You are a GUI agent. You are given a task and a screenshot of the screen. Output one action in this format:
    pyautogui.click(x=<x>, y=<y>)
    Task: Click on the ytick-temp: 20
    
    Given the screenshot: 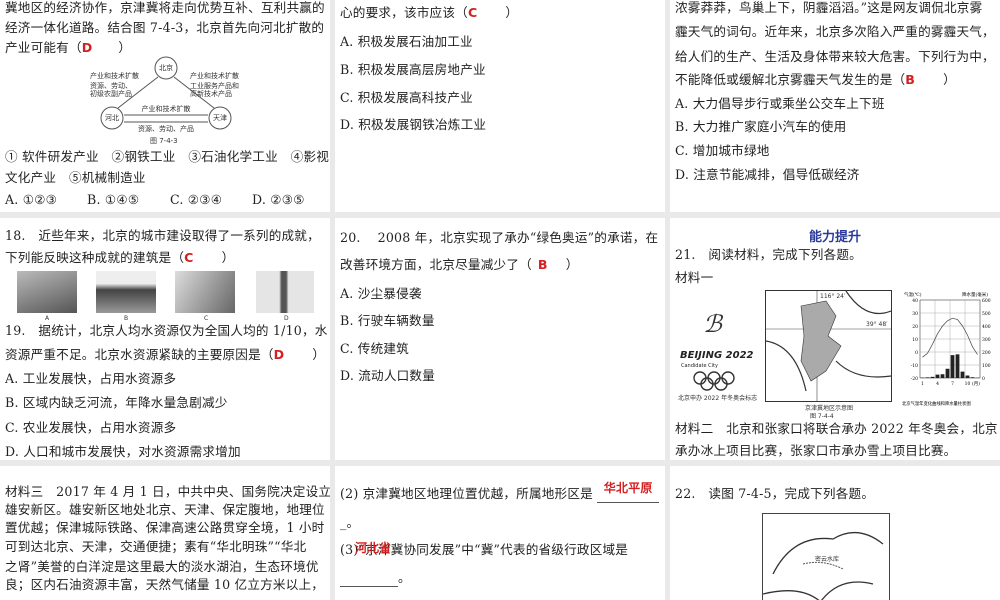 What is the action you would take?
    pyautogui.click(x=915, y=327)
    